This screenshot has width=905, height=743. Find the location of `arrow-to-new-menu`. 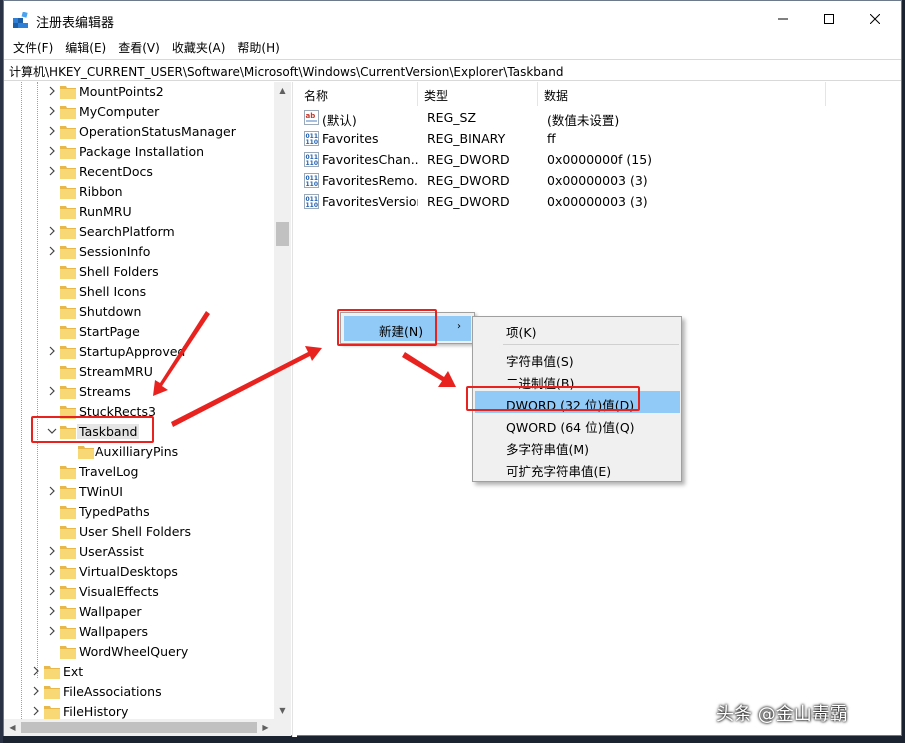

arrow-to-new-menu is located at coordinates (246, 386).